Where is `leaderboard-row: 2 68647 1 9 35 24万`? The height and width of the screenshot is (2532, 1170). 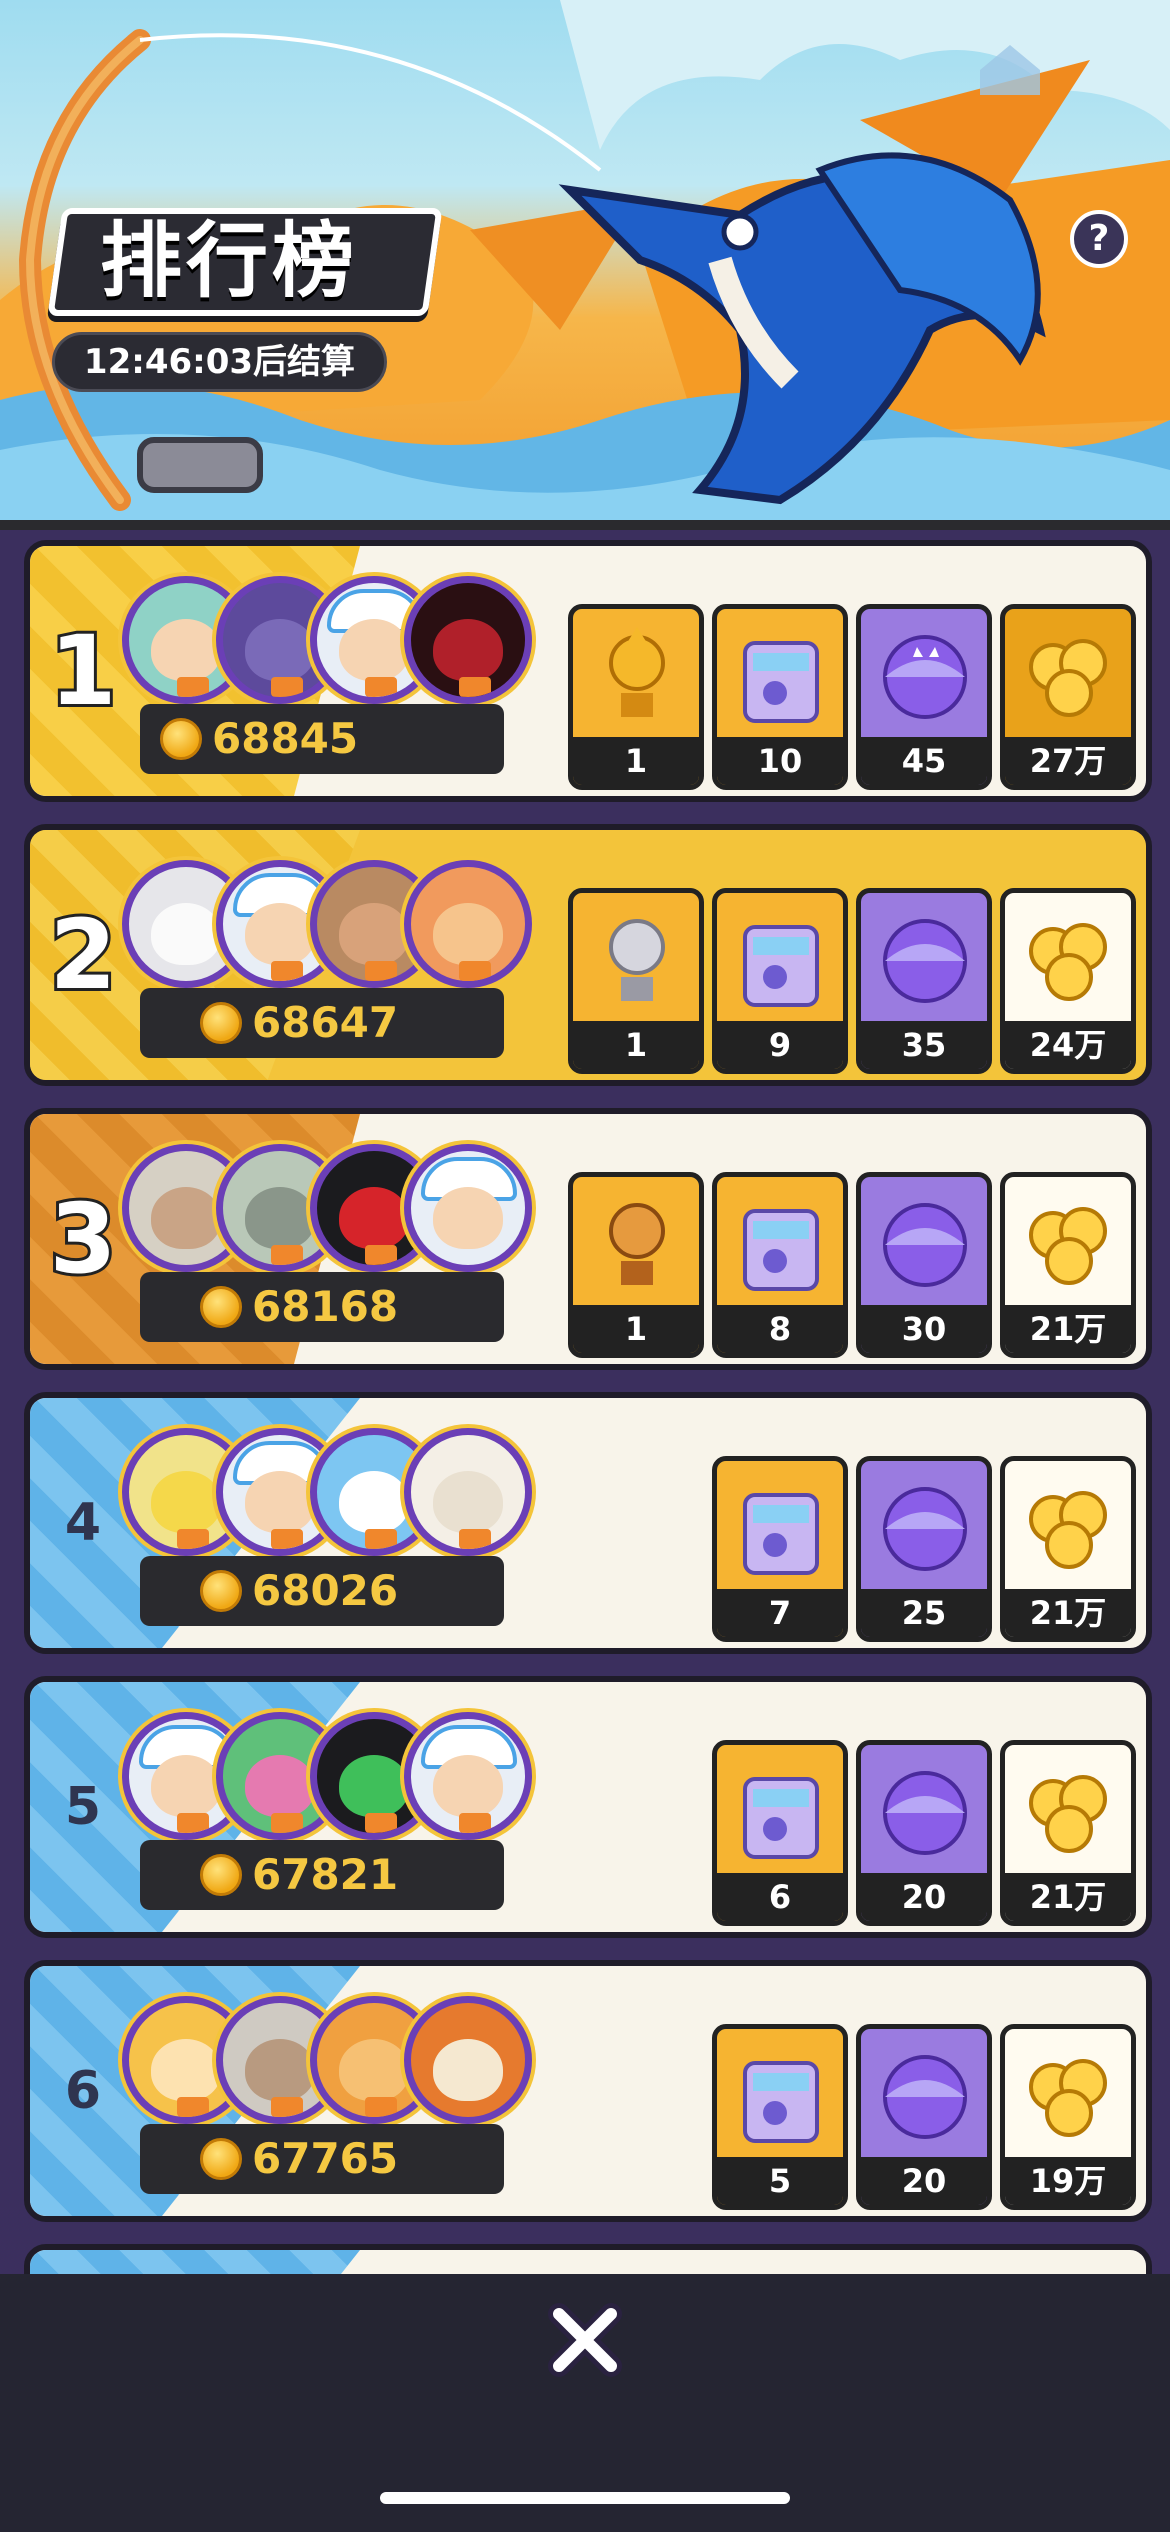 leaderboard-row: 2 68647 1 9 35 24万 is located at coordinates (588, 955).